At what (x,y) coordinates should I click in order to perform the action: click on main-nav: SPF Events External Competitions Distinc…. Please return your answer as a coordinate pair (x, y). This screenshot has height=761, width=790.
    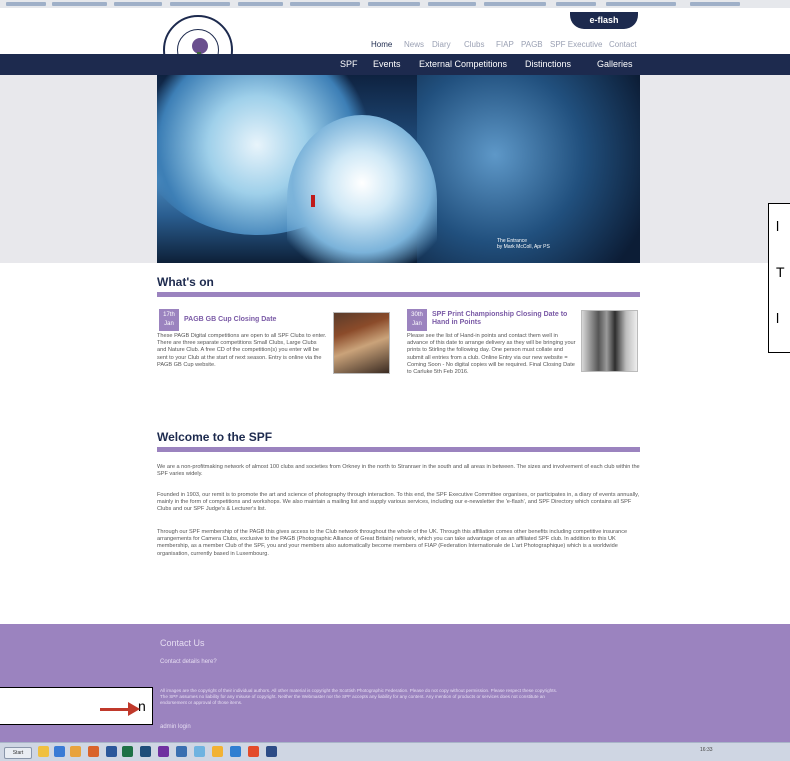
    Looking at the image, I should click on (395, 64).